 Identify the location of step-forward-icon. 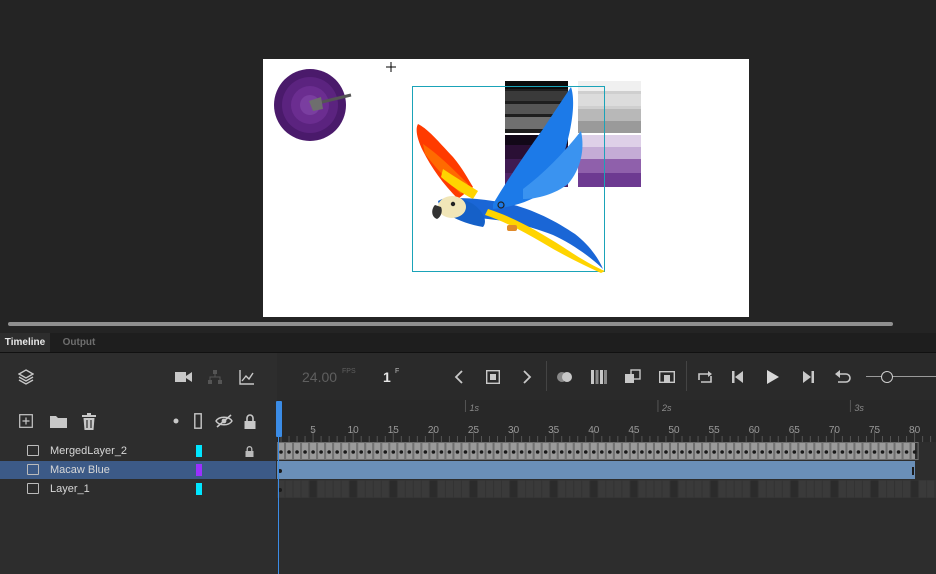
(807, 377).